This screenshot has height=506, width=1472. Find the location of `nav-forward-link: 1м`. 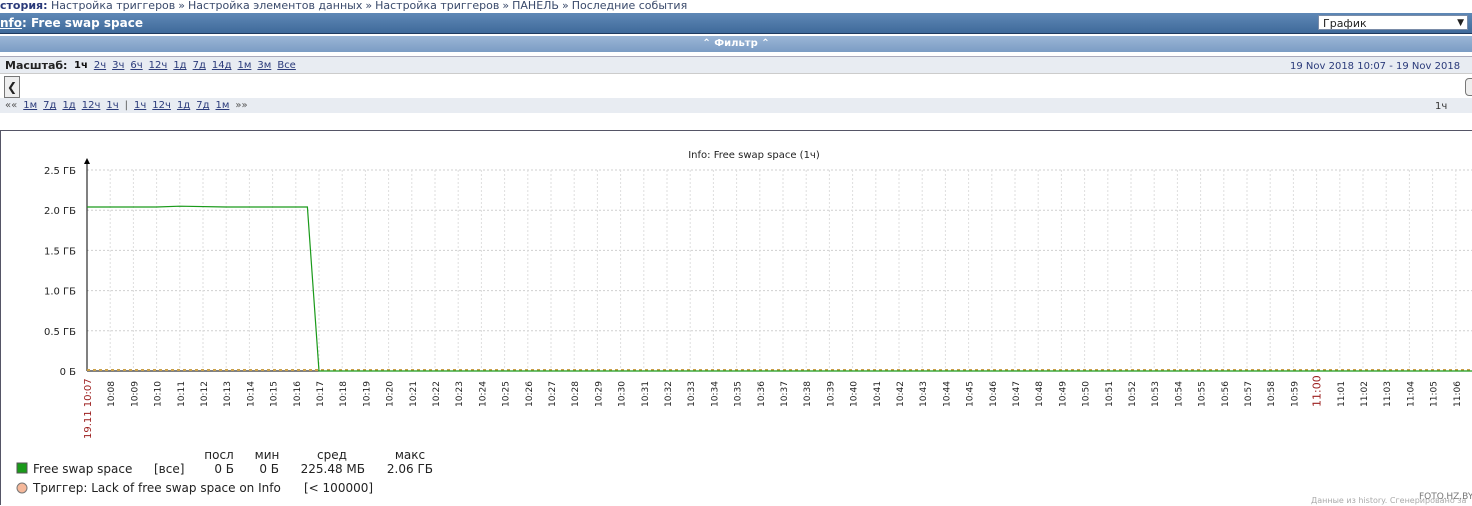

nav-forward-link: 1м is located at coordinates (223, 105).